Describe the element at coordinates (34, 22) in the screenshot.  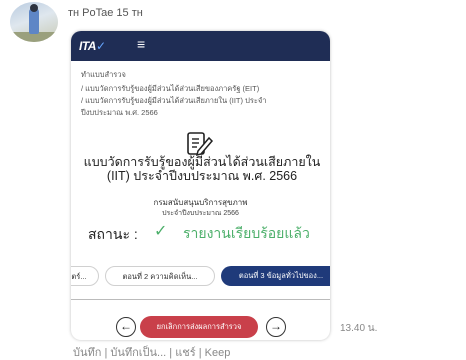
I see `sender-avatar` at that location.